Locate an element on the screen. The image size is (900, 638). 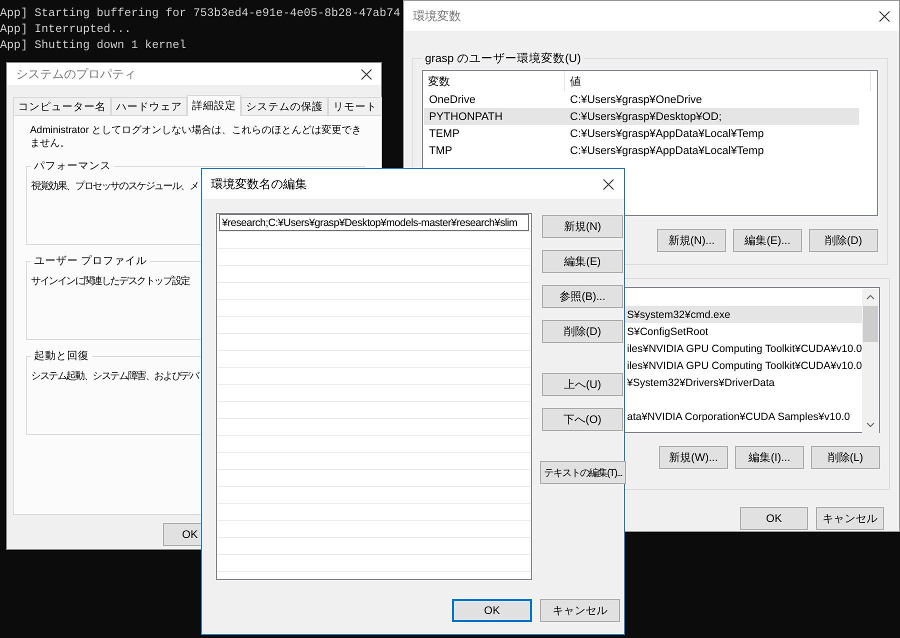
dialog-button: 新規(N) is located at coordinates (582, 226).